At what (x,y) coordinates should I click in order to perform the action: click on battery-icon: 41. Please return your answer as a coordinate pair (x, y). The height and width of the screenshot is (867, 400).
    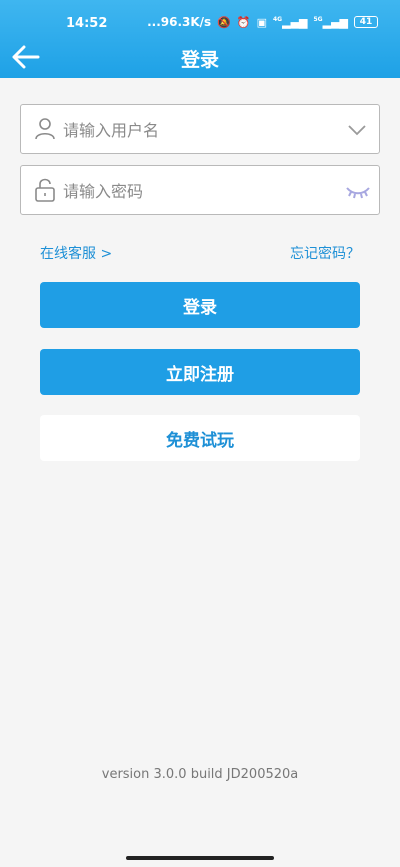
    Looking at the image, I should click on (366, 22).